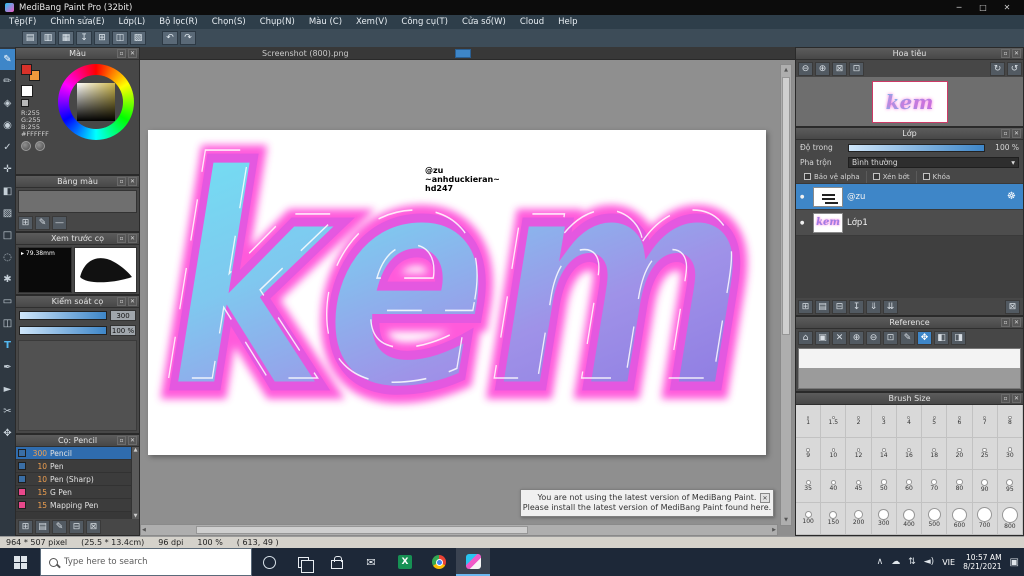 The width and height of the screenshot is (1024, 576). I want to click on scroll-right-arrow: ▶, so click(774, 530).